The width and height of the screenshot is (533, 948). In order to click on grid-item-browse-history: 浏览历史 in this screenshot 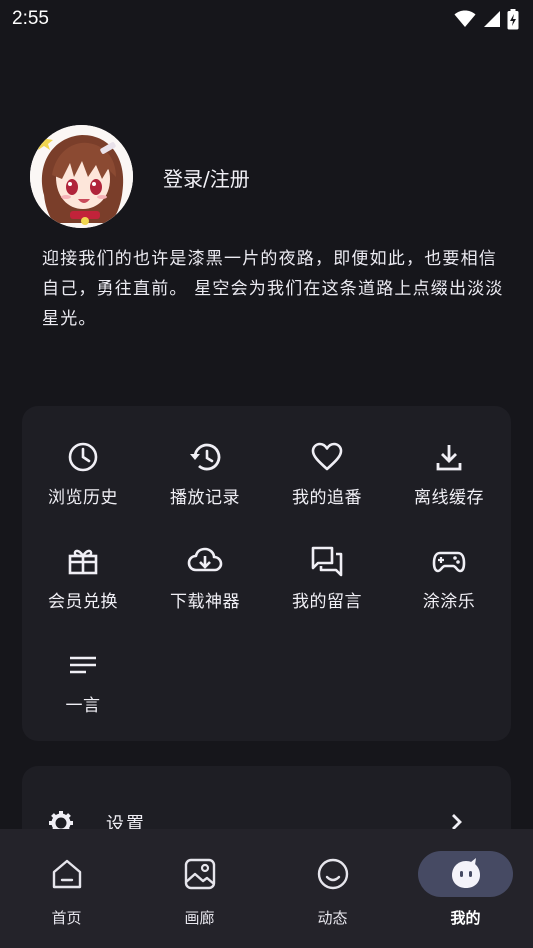, I will do `click(83, 458)`.